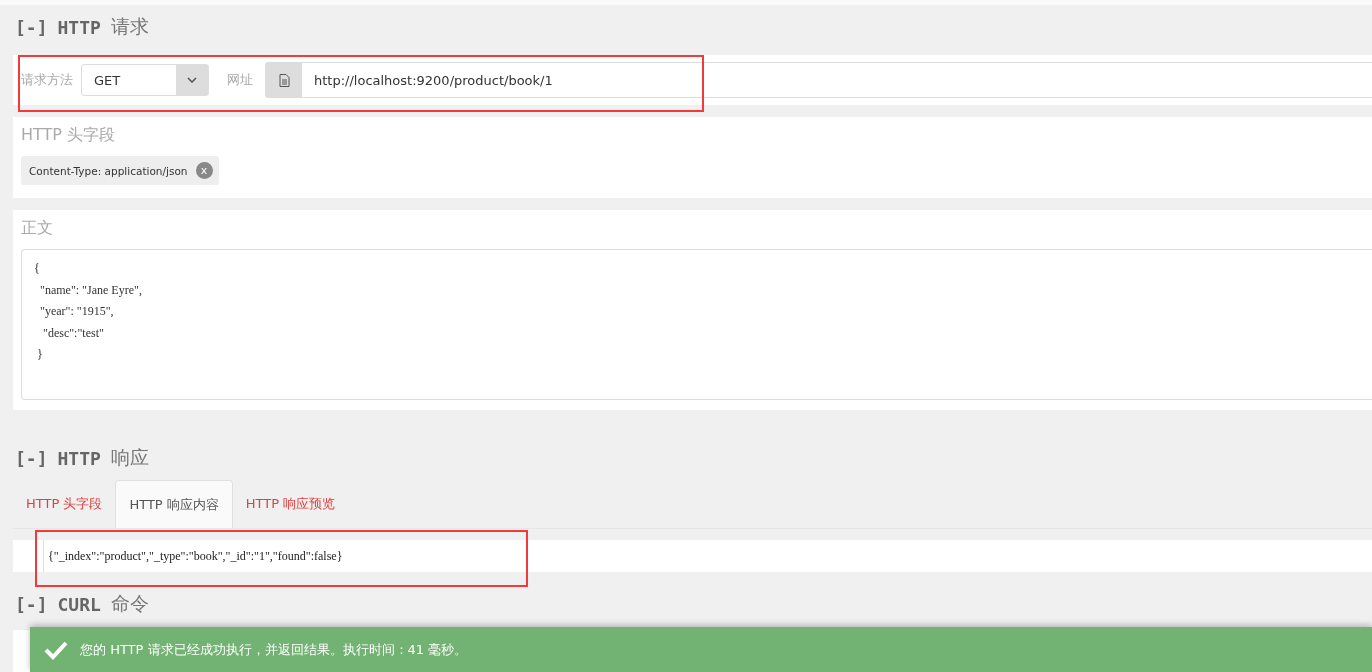  What do you see at coordinates (56, 649) in the screenshot?
I see `check-icon` at bounding box center [56, 649].